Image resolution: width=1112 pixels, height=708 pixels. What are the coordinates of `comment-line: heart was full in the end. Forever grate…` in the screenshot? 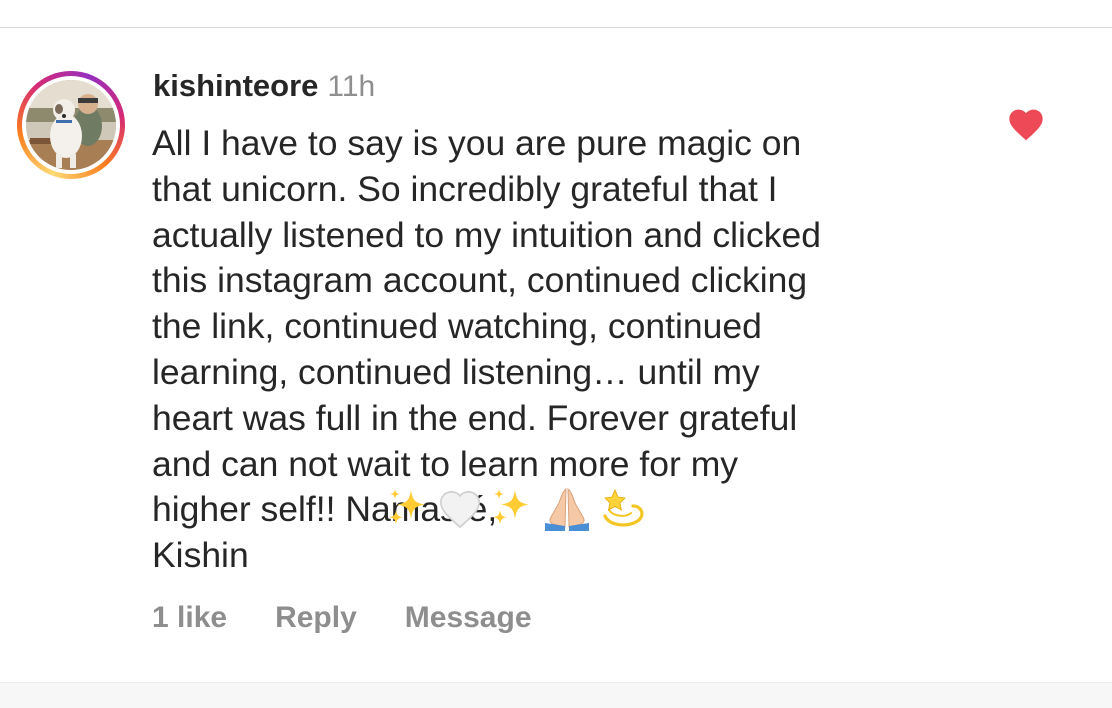 It's located at (475, 417).